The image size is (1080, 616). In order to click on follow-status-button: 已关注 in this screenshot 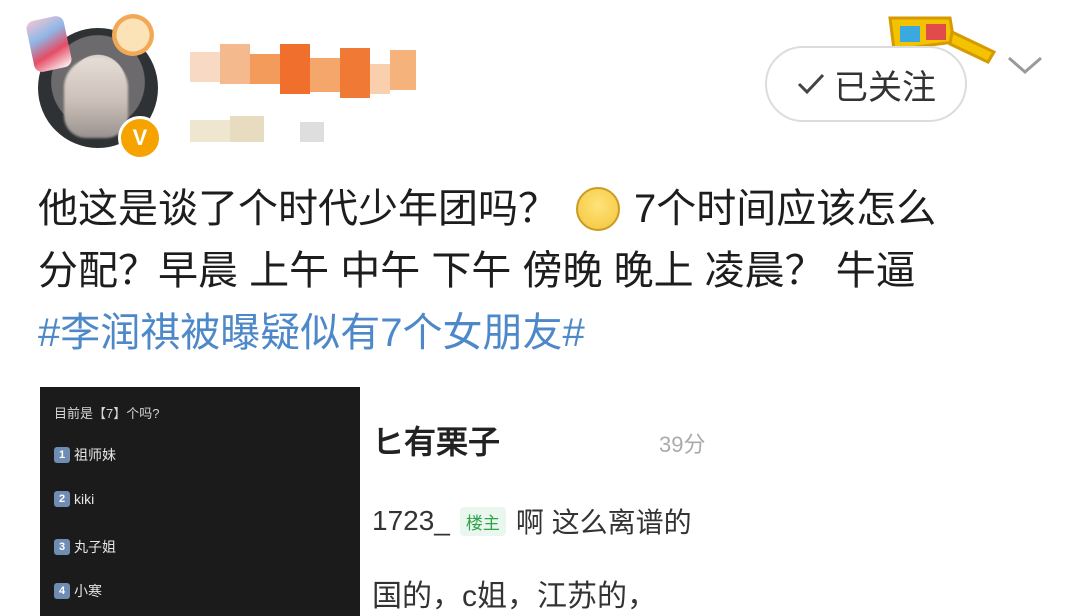, I will do `click(866, 84)`.